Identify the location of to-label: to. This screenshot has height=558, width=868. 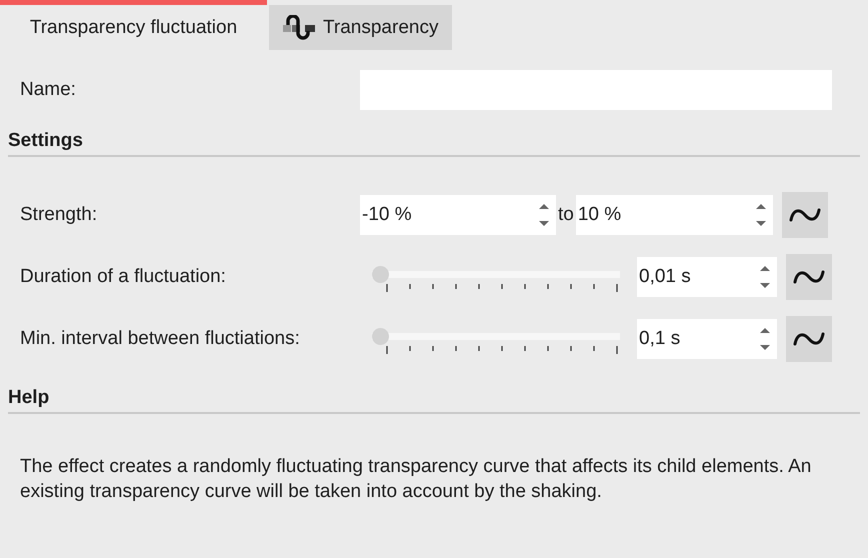
(566, 215).